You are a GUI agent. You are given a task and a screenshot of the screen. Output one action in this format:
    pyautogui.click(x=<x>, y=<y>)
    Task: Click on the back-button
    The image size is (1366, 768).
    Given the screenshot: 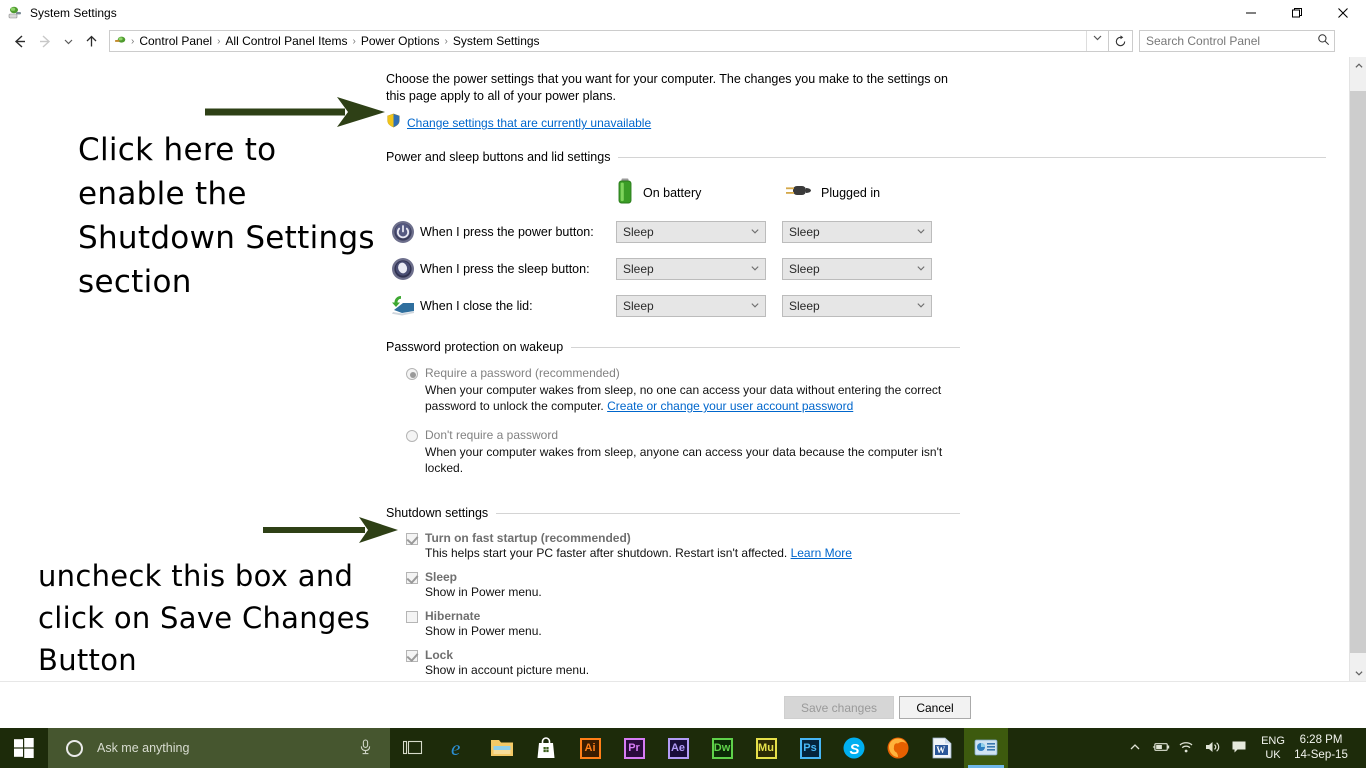 What is the action you would take?
    pyautogui.click(x=19, y=41)
    